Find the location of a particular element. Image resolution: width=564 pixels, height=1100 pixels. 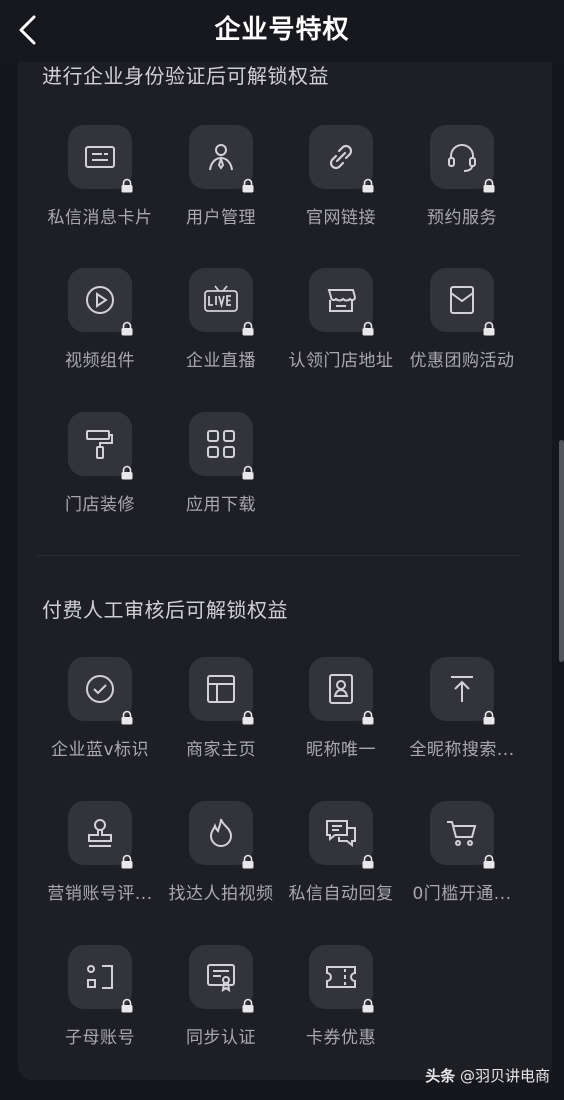

section-divider is located at coordinates (278, 555).